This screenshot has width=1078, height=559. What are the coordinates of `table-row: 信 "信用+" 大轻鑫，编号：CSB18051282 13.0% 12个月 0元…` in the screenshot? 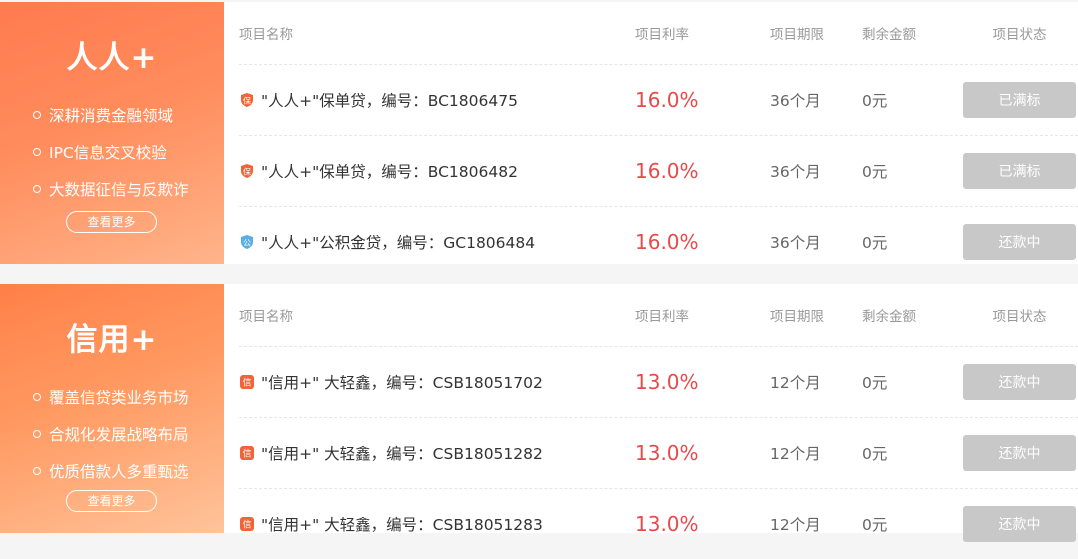 It's located at (658, 452).